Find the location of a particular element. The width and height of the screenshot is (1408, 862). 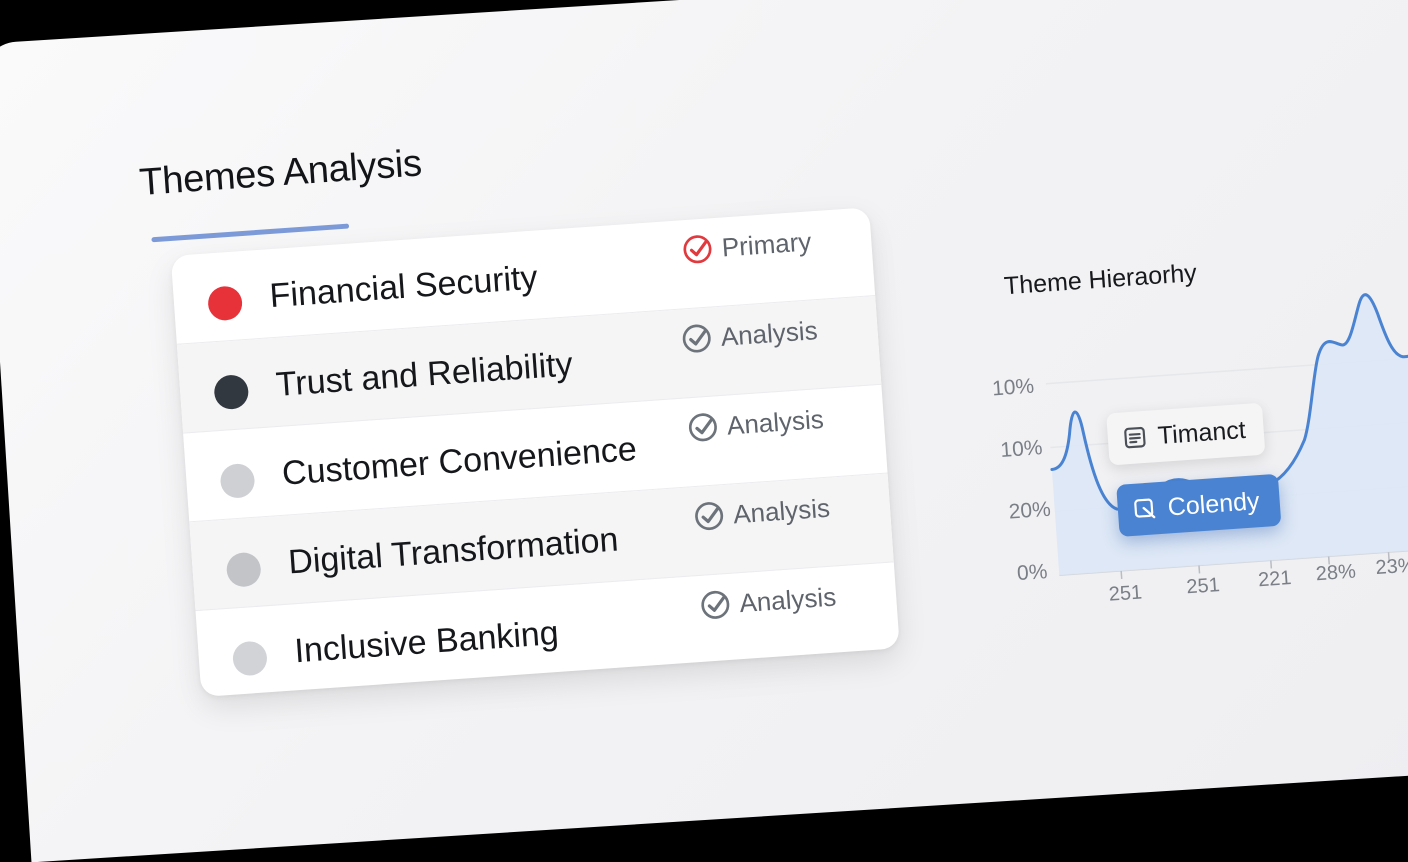

x-tick-label: 28% is located at coordinates (1336, 574).